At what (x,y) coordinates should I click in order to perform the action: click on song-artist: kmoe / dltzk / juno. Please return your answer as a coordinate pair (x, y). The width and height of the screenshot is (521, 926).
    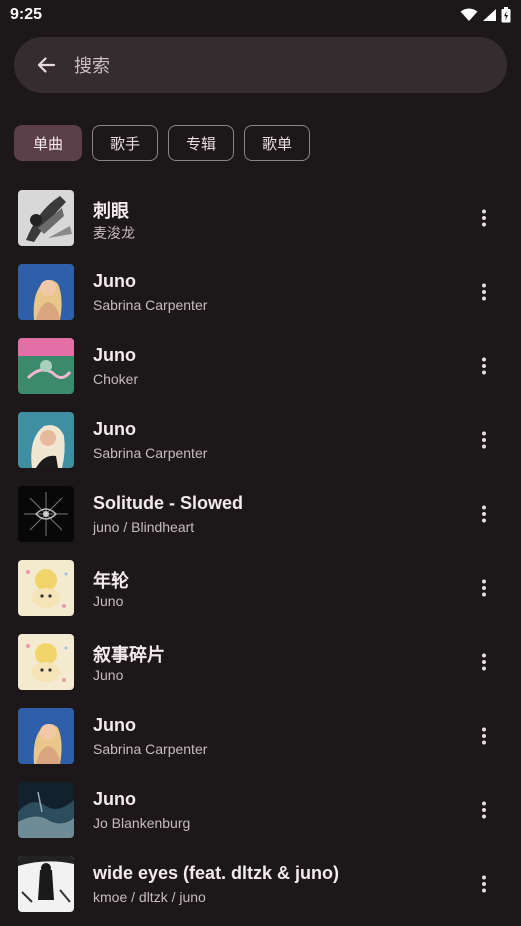
    Looking at the image, I should click on (149, 897).